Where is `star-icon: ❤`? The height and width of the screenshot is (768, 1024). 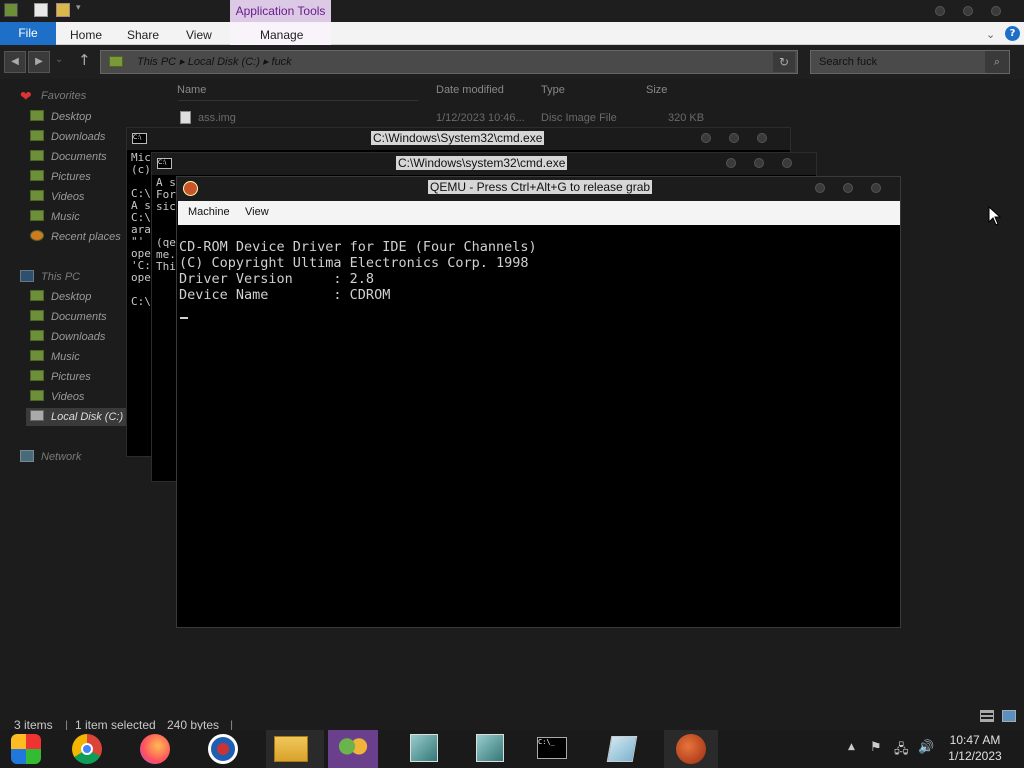
star-icon: ❤ is located at coordinates (26, 96).